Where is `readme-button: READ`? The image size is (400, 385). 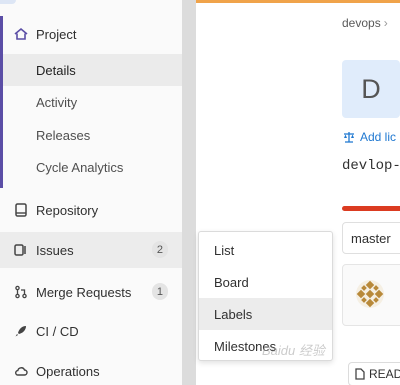 readme-button: READ is located at coordinates (374, 373).